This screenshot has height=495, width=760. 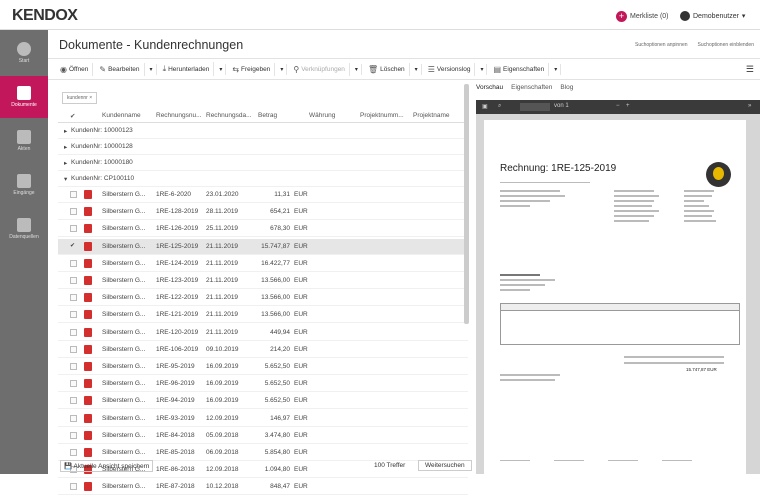 What do you see at coordinates (712, 16) in the screenshot?
I see `user-menu: Demobenutzer ▾` at bounding box center [712, 16].